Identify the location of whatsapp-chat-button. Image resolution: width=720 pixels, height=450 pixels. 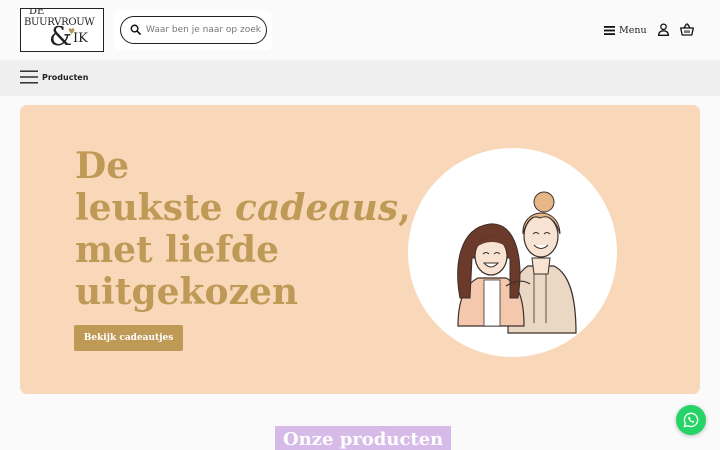
(691, 420).